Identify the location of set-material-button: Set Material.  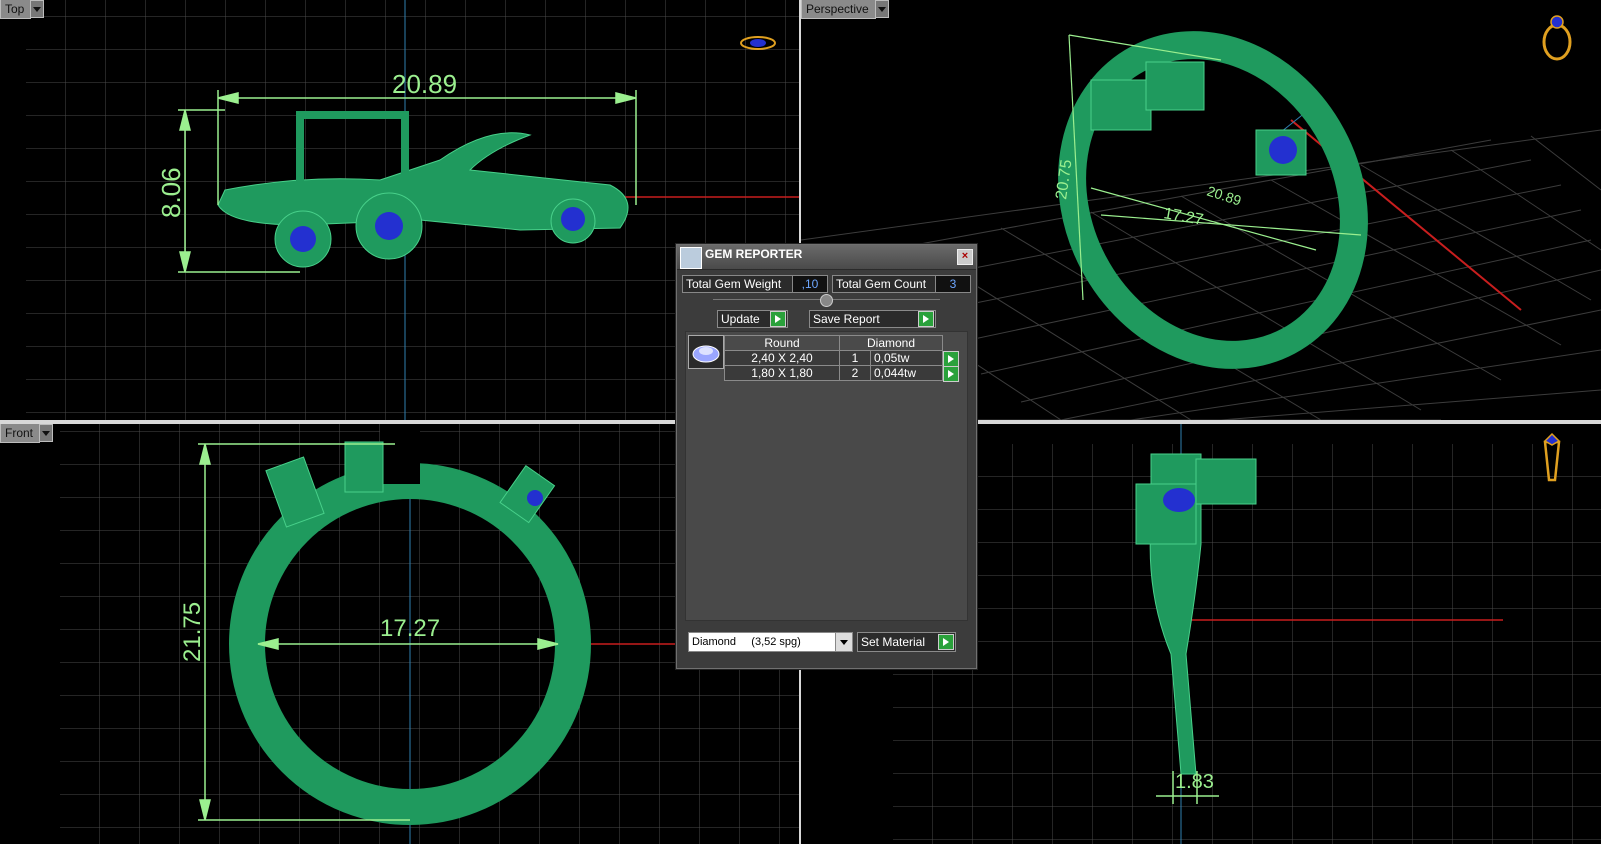
(906, 642).